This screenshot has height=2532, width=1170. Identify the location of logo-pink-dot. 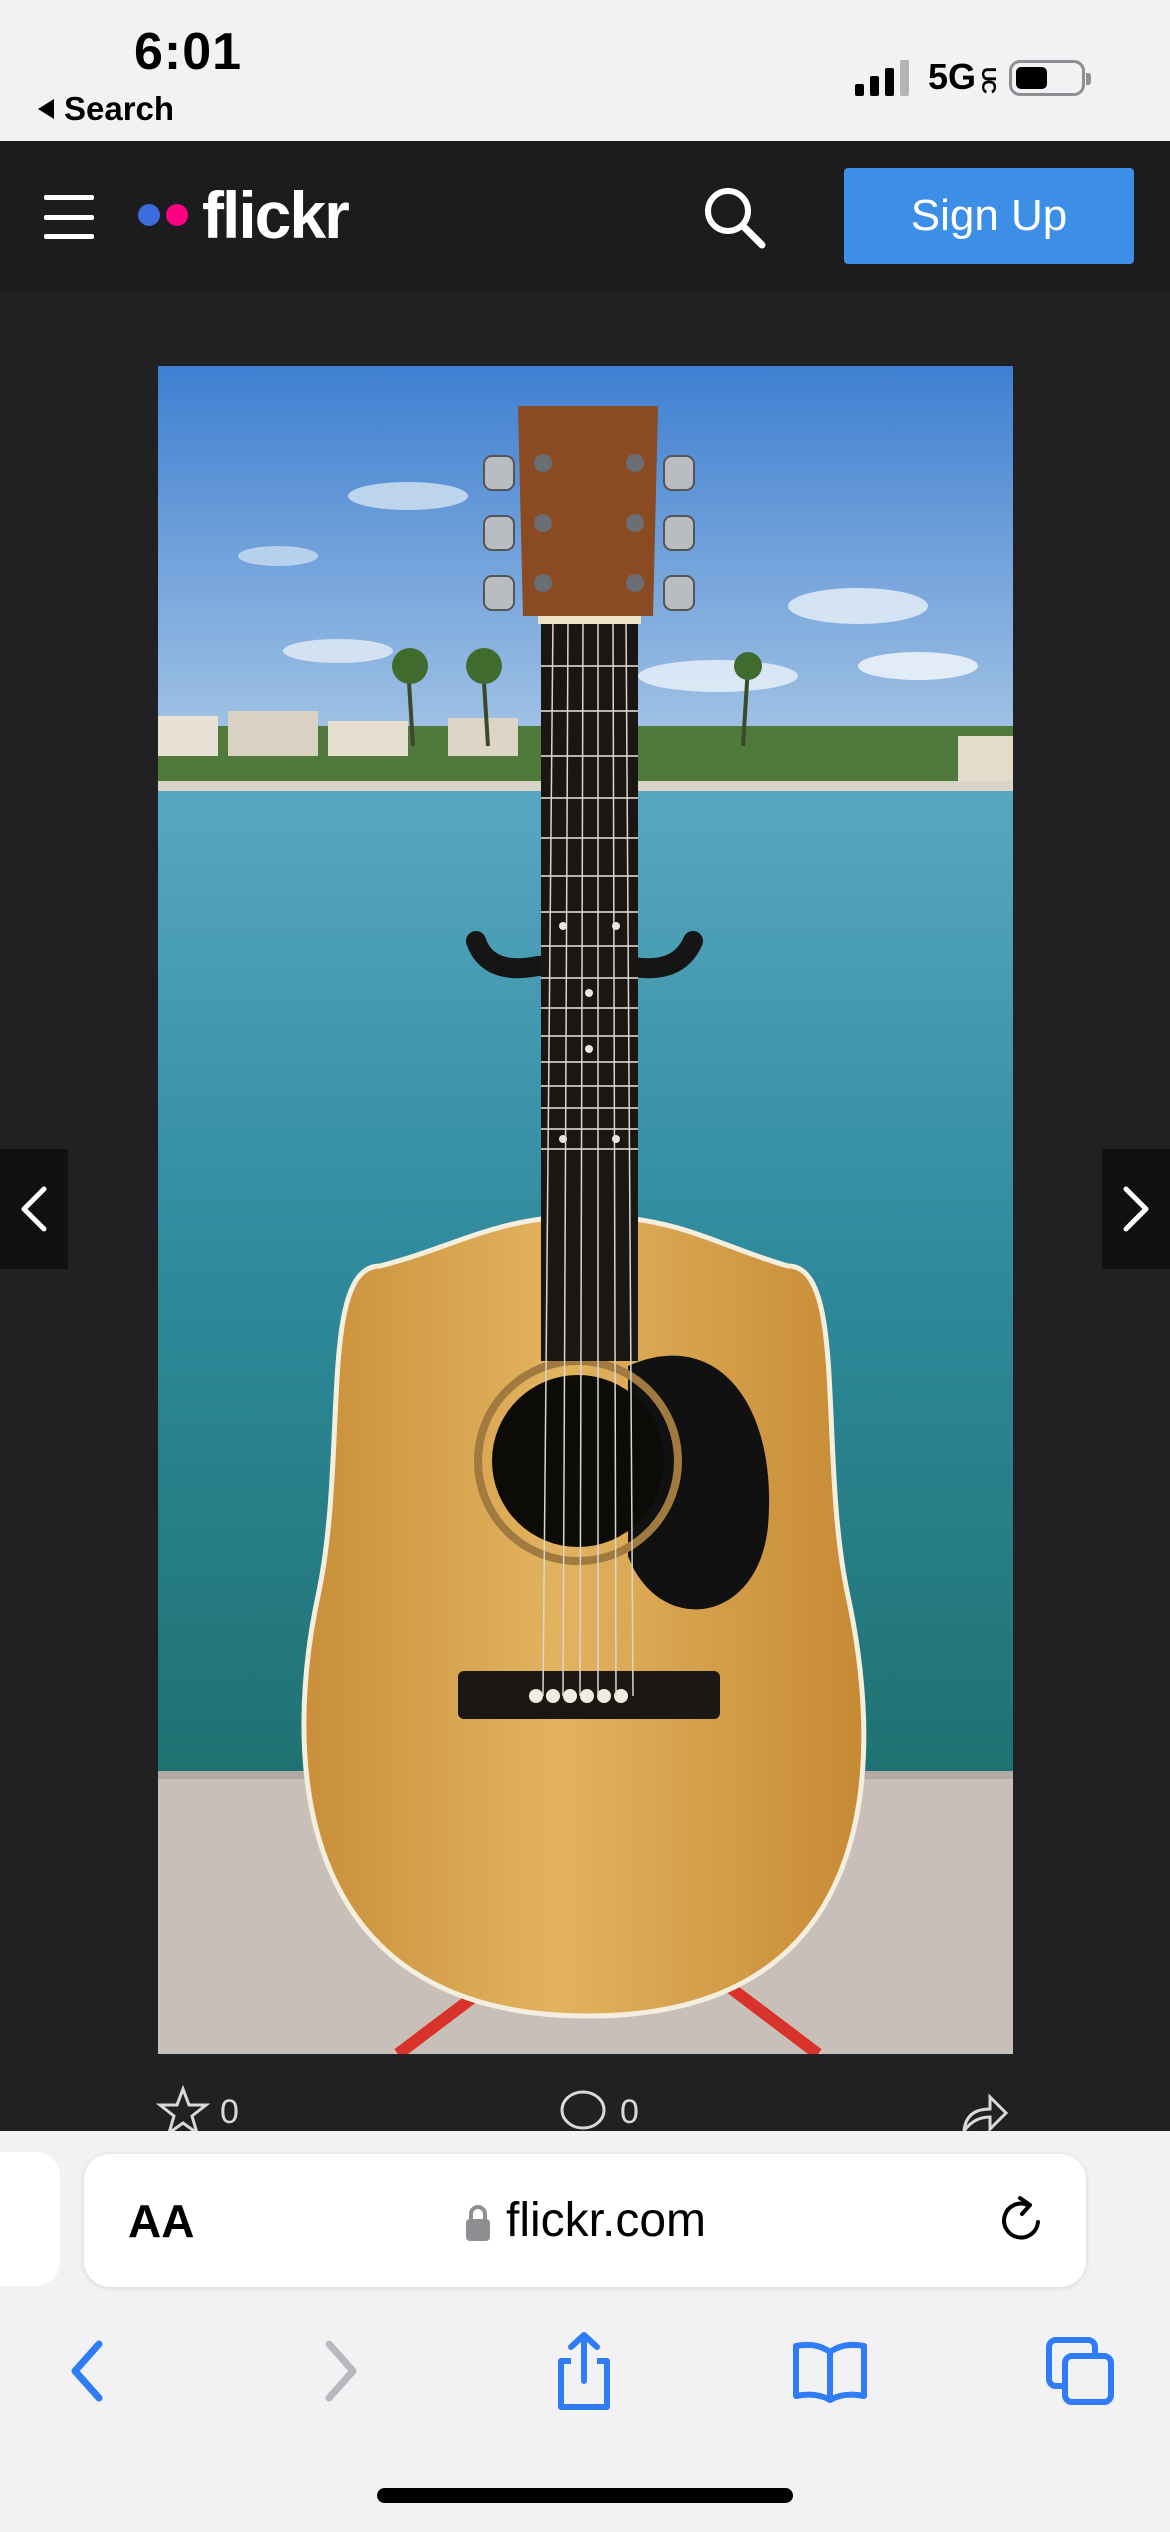
(177, 215).